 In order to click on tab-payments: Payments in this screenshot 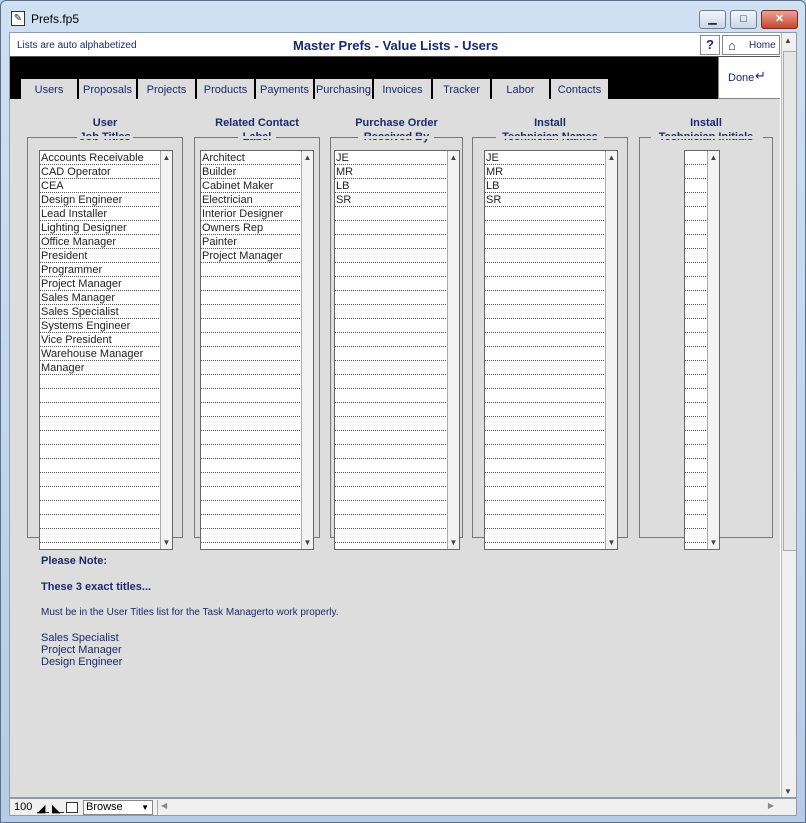, I will do `click(284, 89)`.